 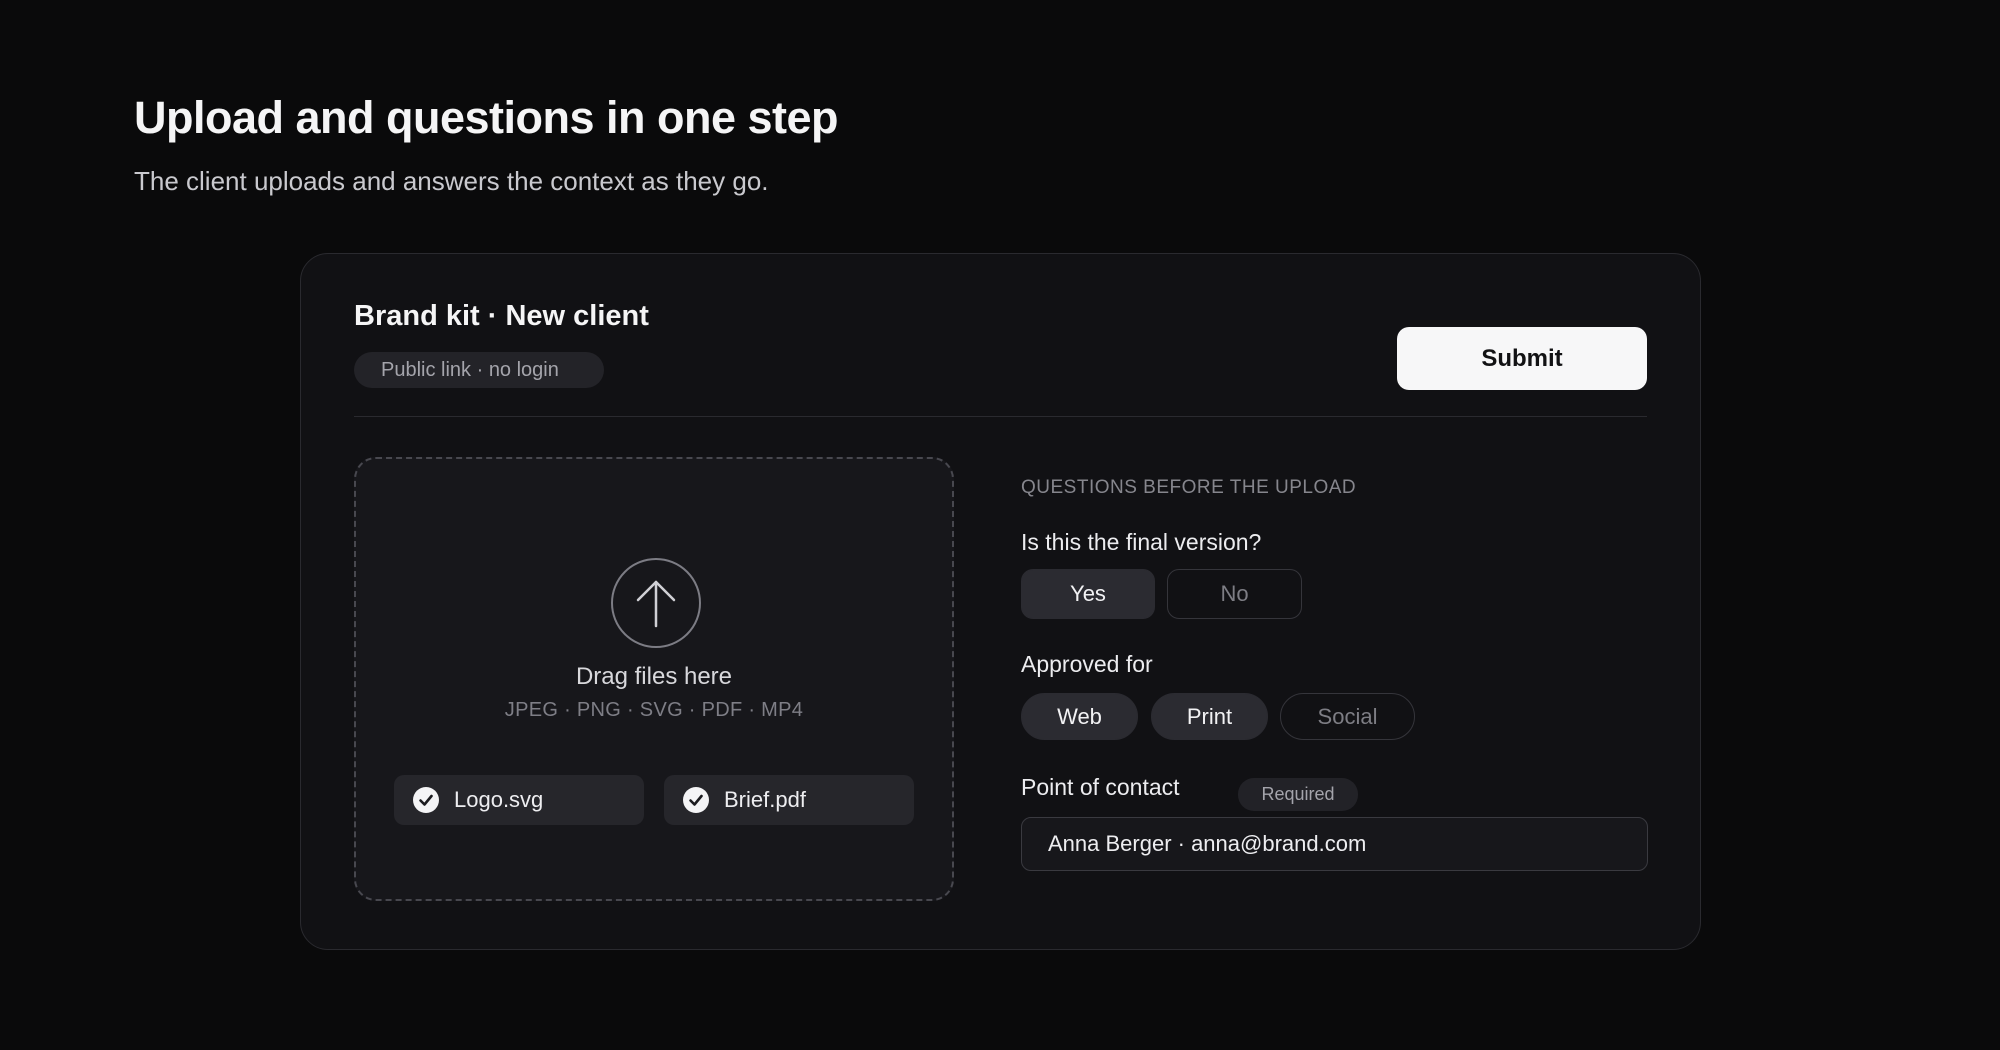 I want to click on dropzone-label: Drag files here, so click(x=654, y=676).